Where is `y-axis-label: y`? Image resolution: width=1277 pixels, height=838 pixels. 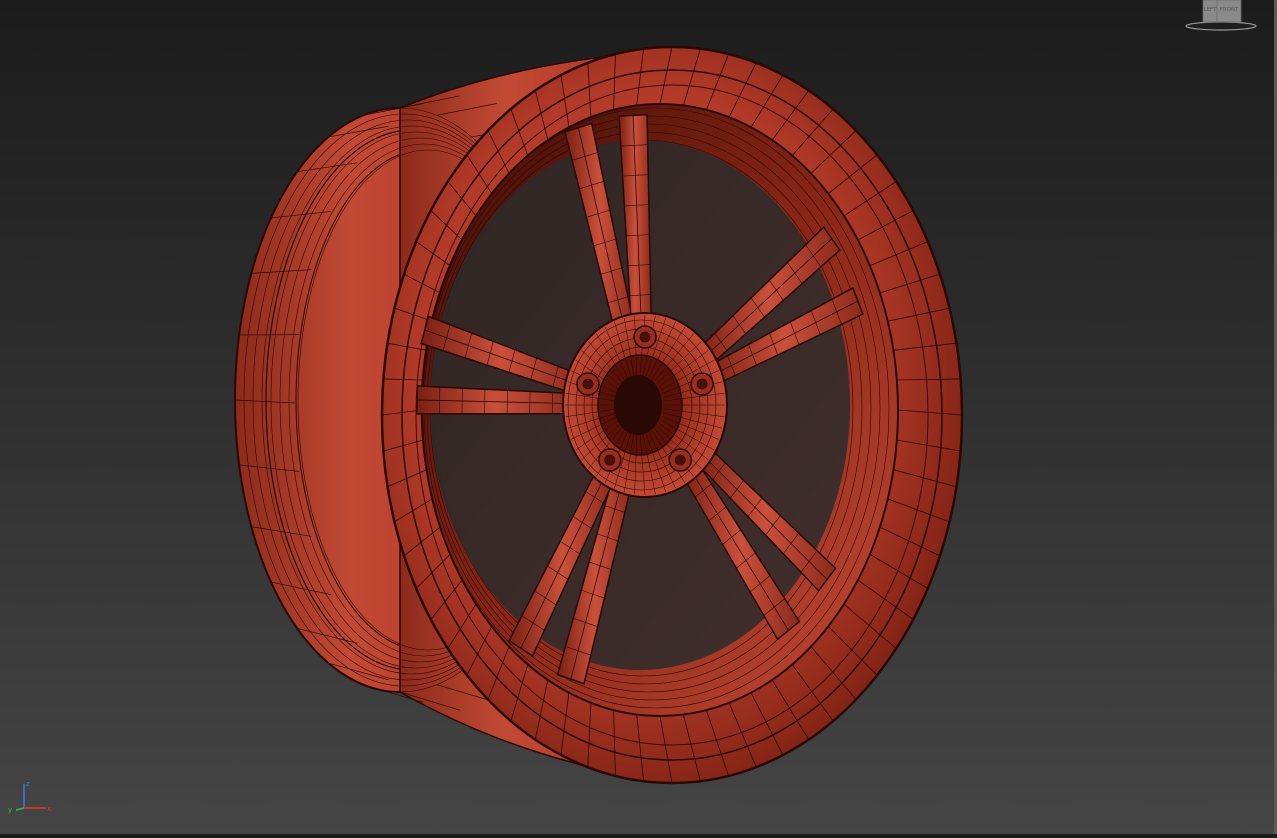
y-axis-label: y is located at coordinates (10, 810).